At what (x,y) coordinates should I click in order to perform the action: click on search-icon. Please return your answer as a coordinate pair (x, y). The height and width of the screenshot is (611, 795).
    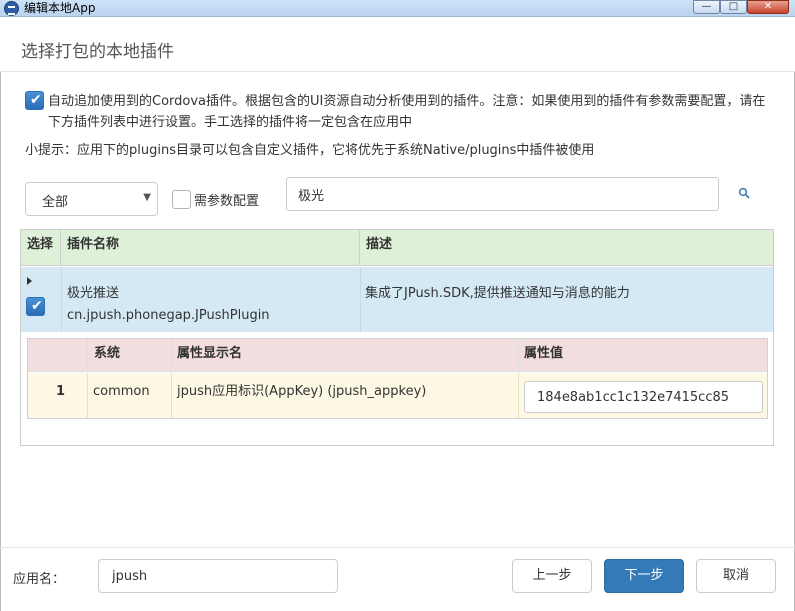
    Looking at the image, I should click on (744, 193).